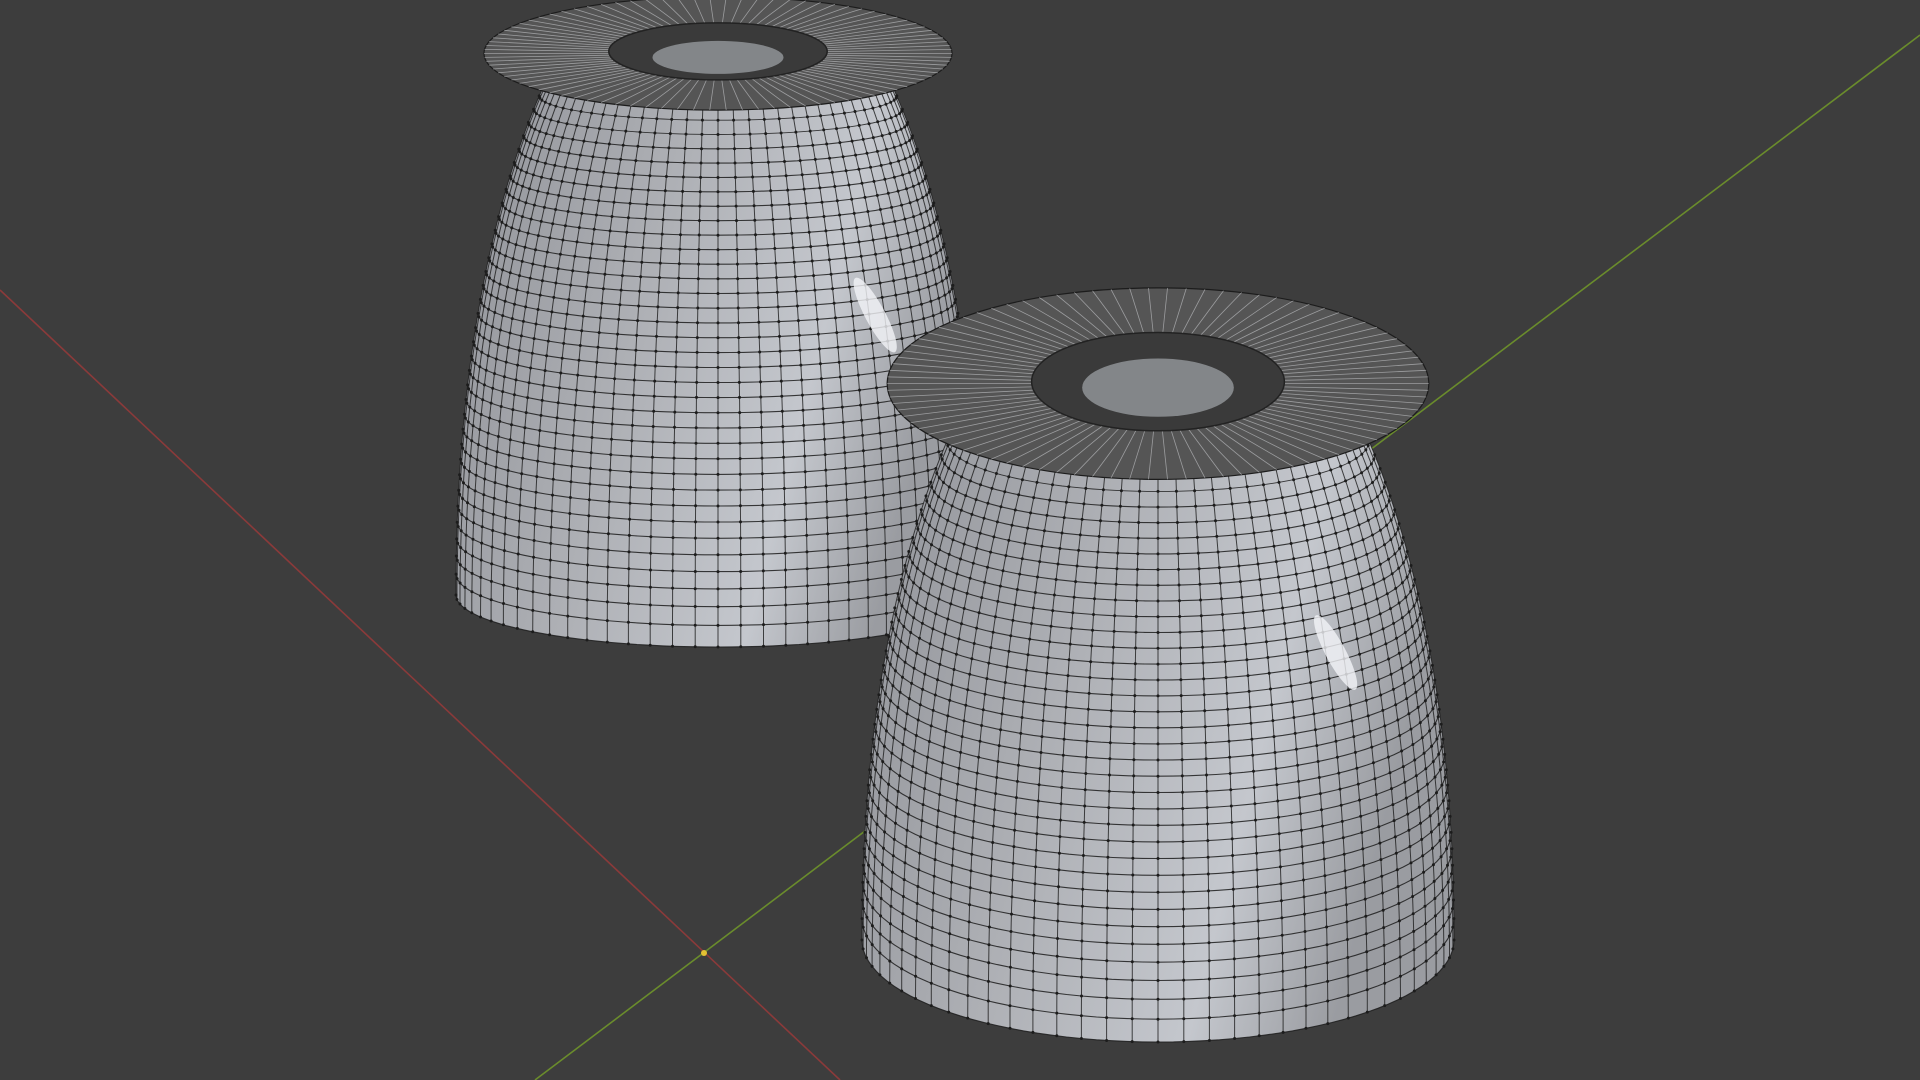 This screenshot has width=1920, height=1080. Describe the element at coordinates (704, 953) in the screenshot. I see `world-origin-marker` at that location.